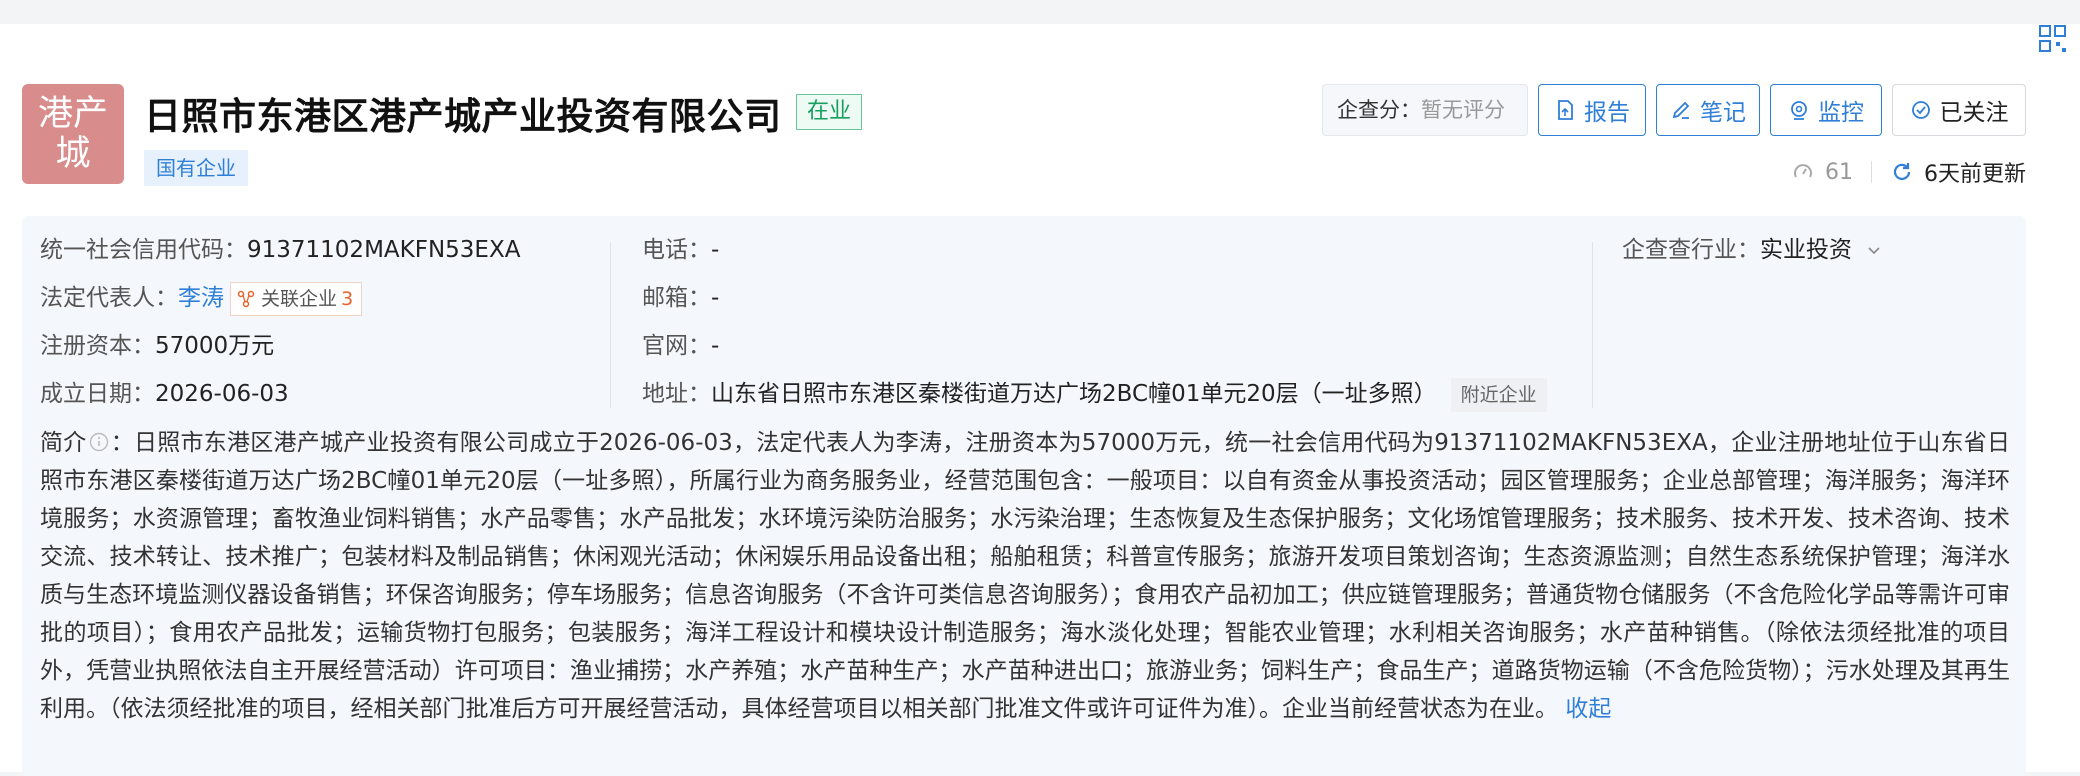 This screenshot has width=2080, height=776. Describe the element at coordinates (1839, 172) in the screenshot. I see `views-count: 61` at that location.